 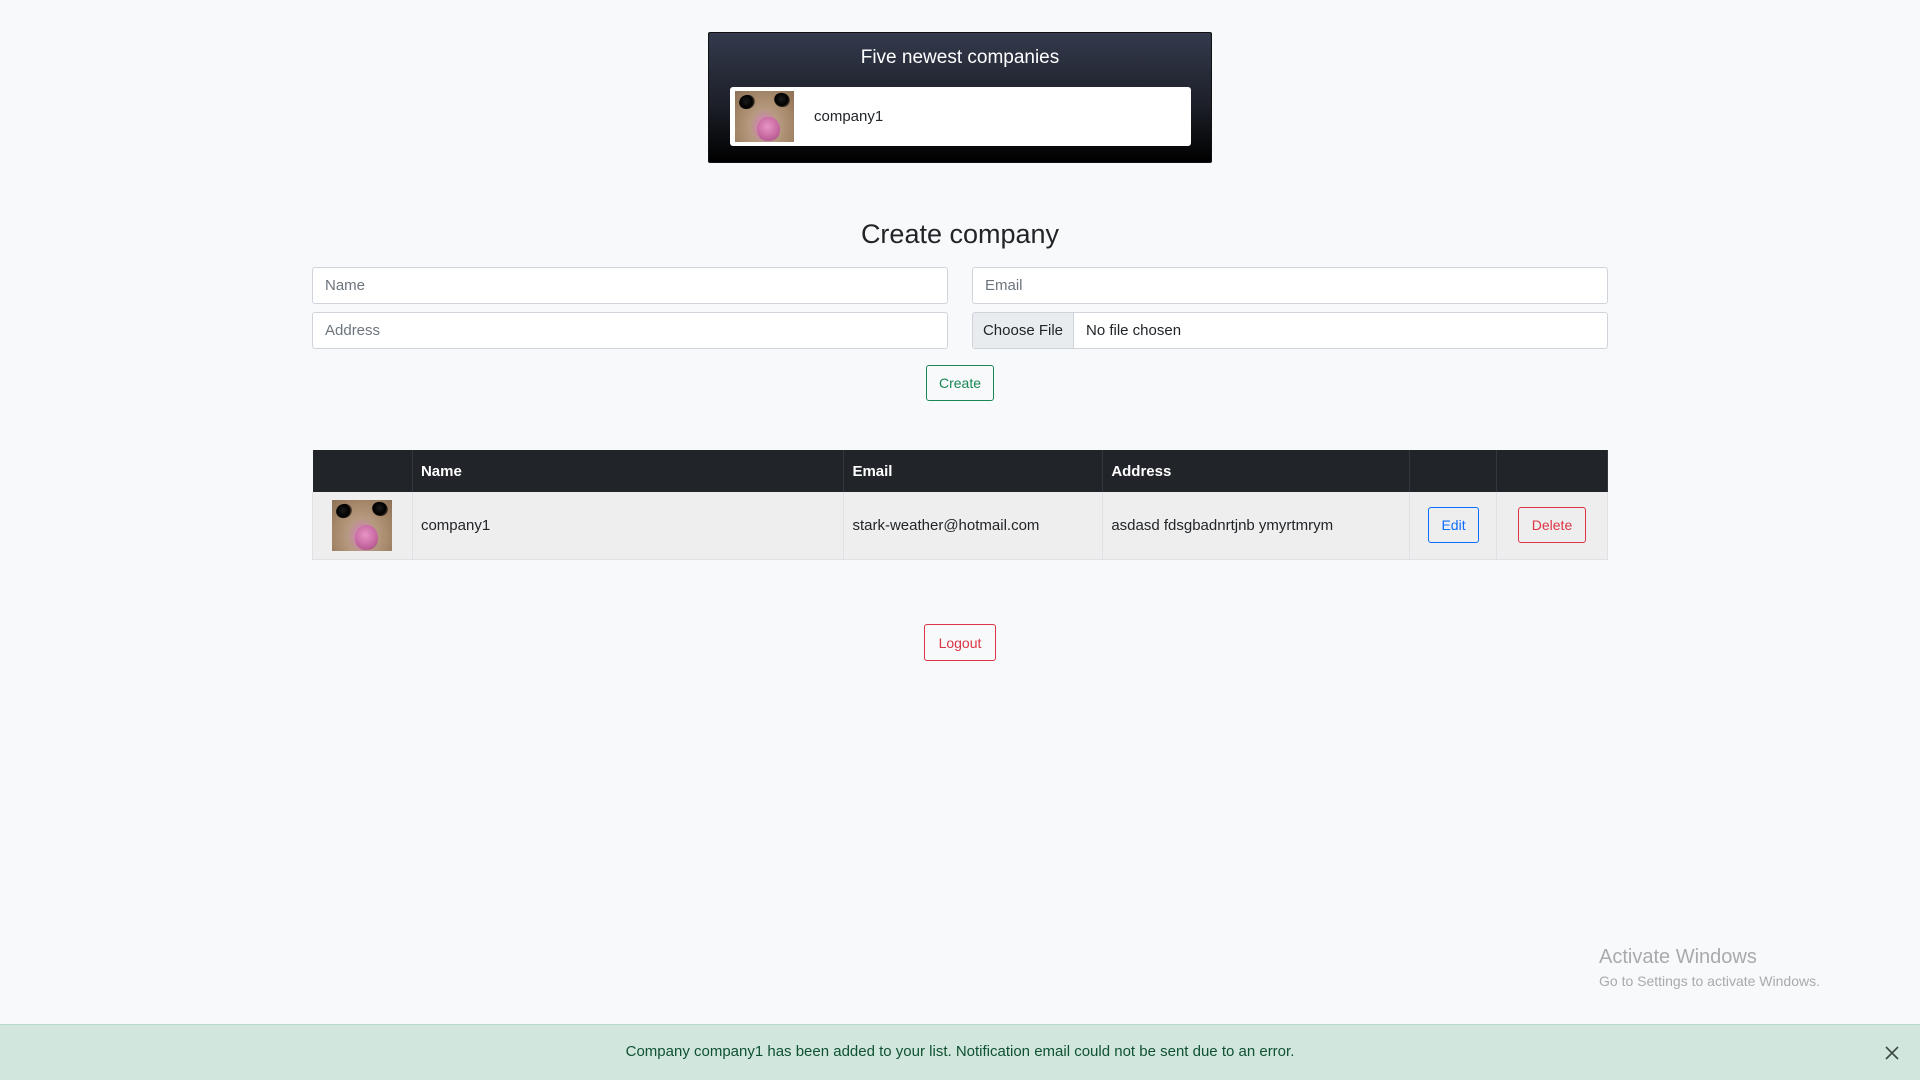 I want to click on table-header-delete, so click(x=1552, y=471).